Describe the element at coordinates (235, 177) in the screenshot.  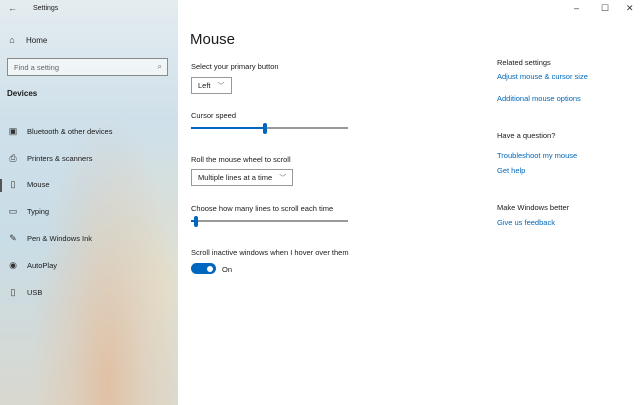
I see `dropdown-value: Multiple lines at a time` at that location.